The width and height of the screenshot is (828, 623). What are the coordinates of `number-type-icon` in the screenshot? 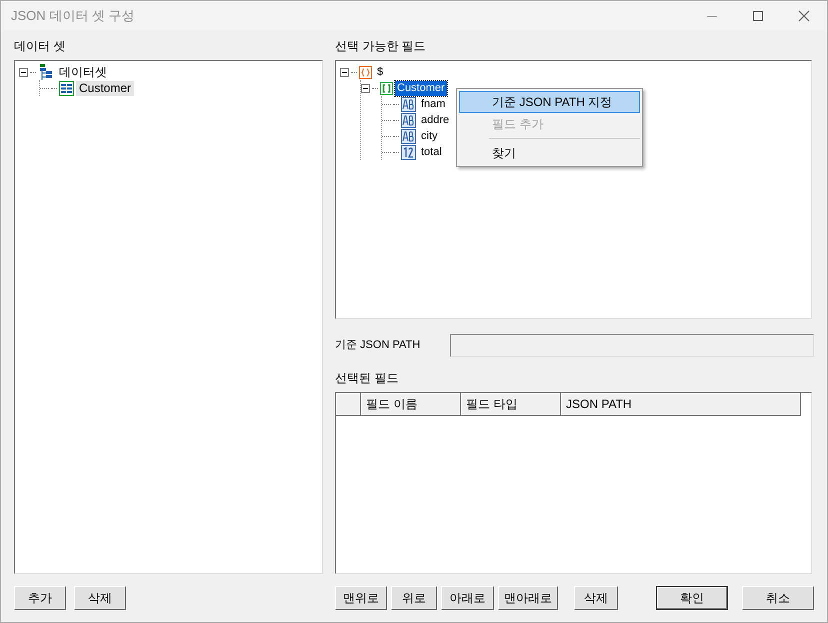 It's located at (408, 152).